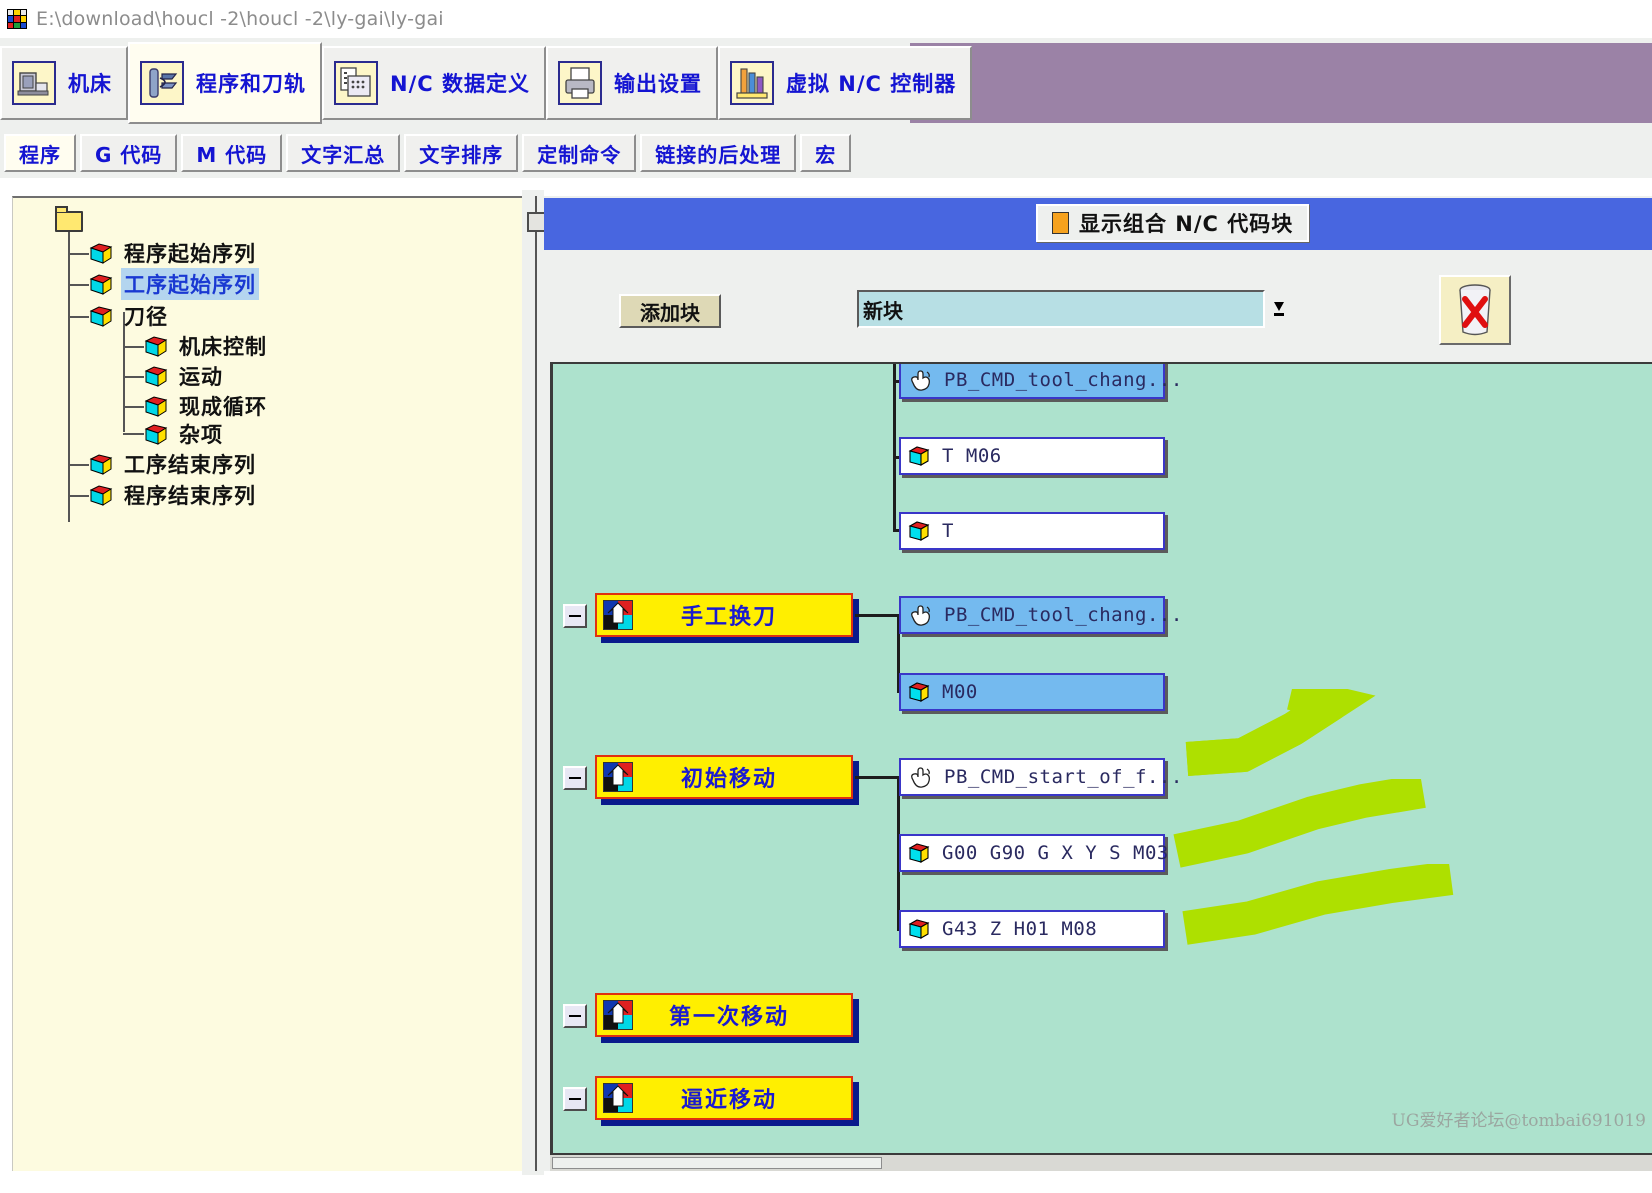 Image resolution: width=1652 pixels, height=1193 pixels. I want to click on tabstrip-filler, so click(1281, 83).